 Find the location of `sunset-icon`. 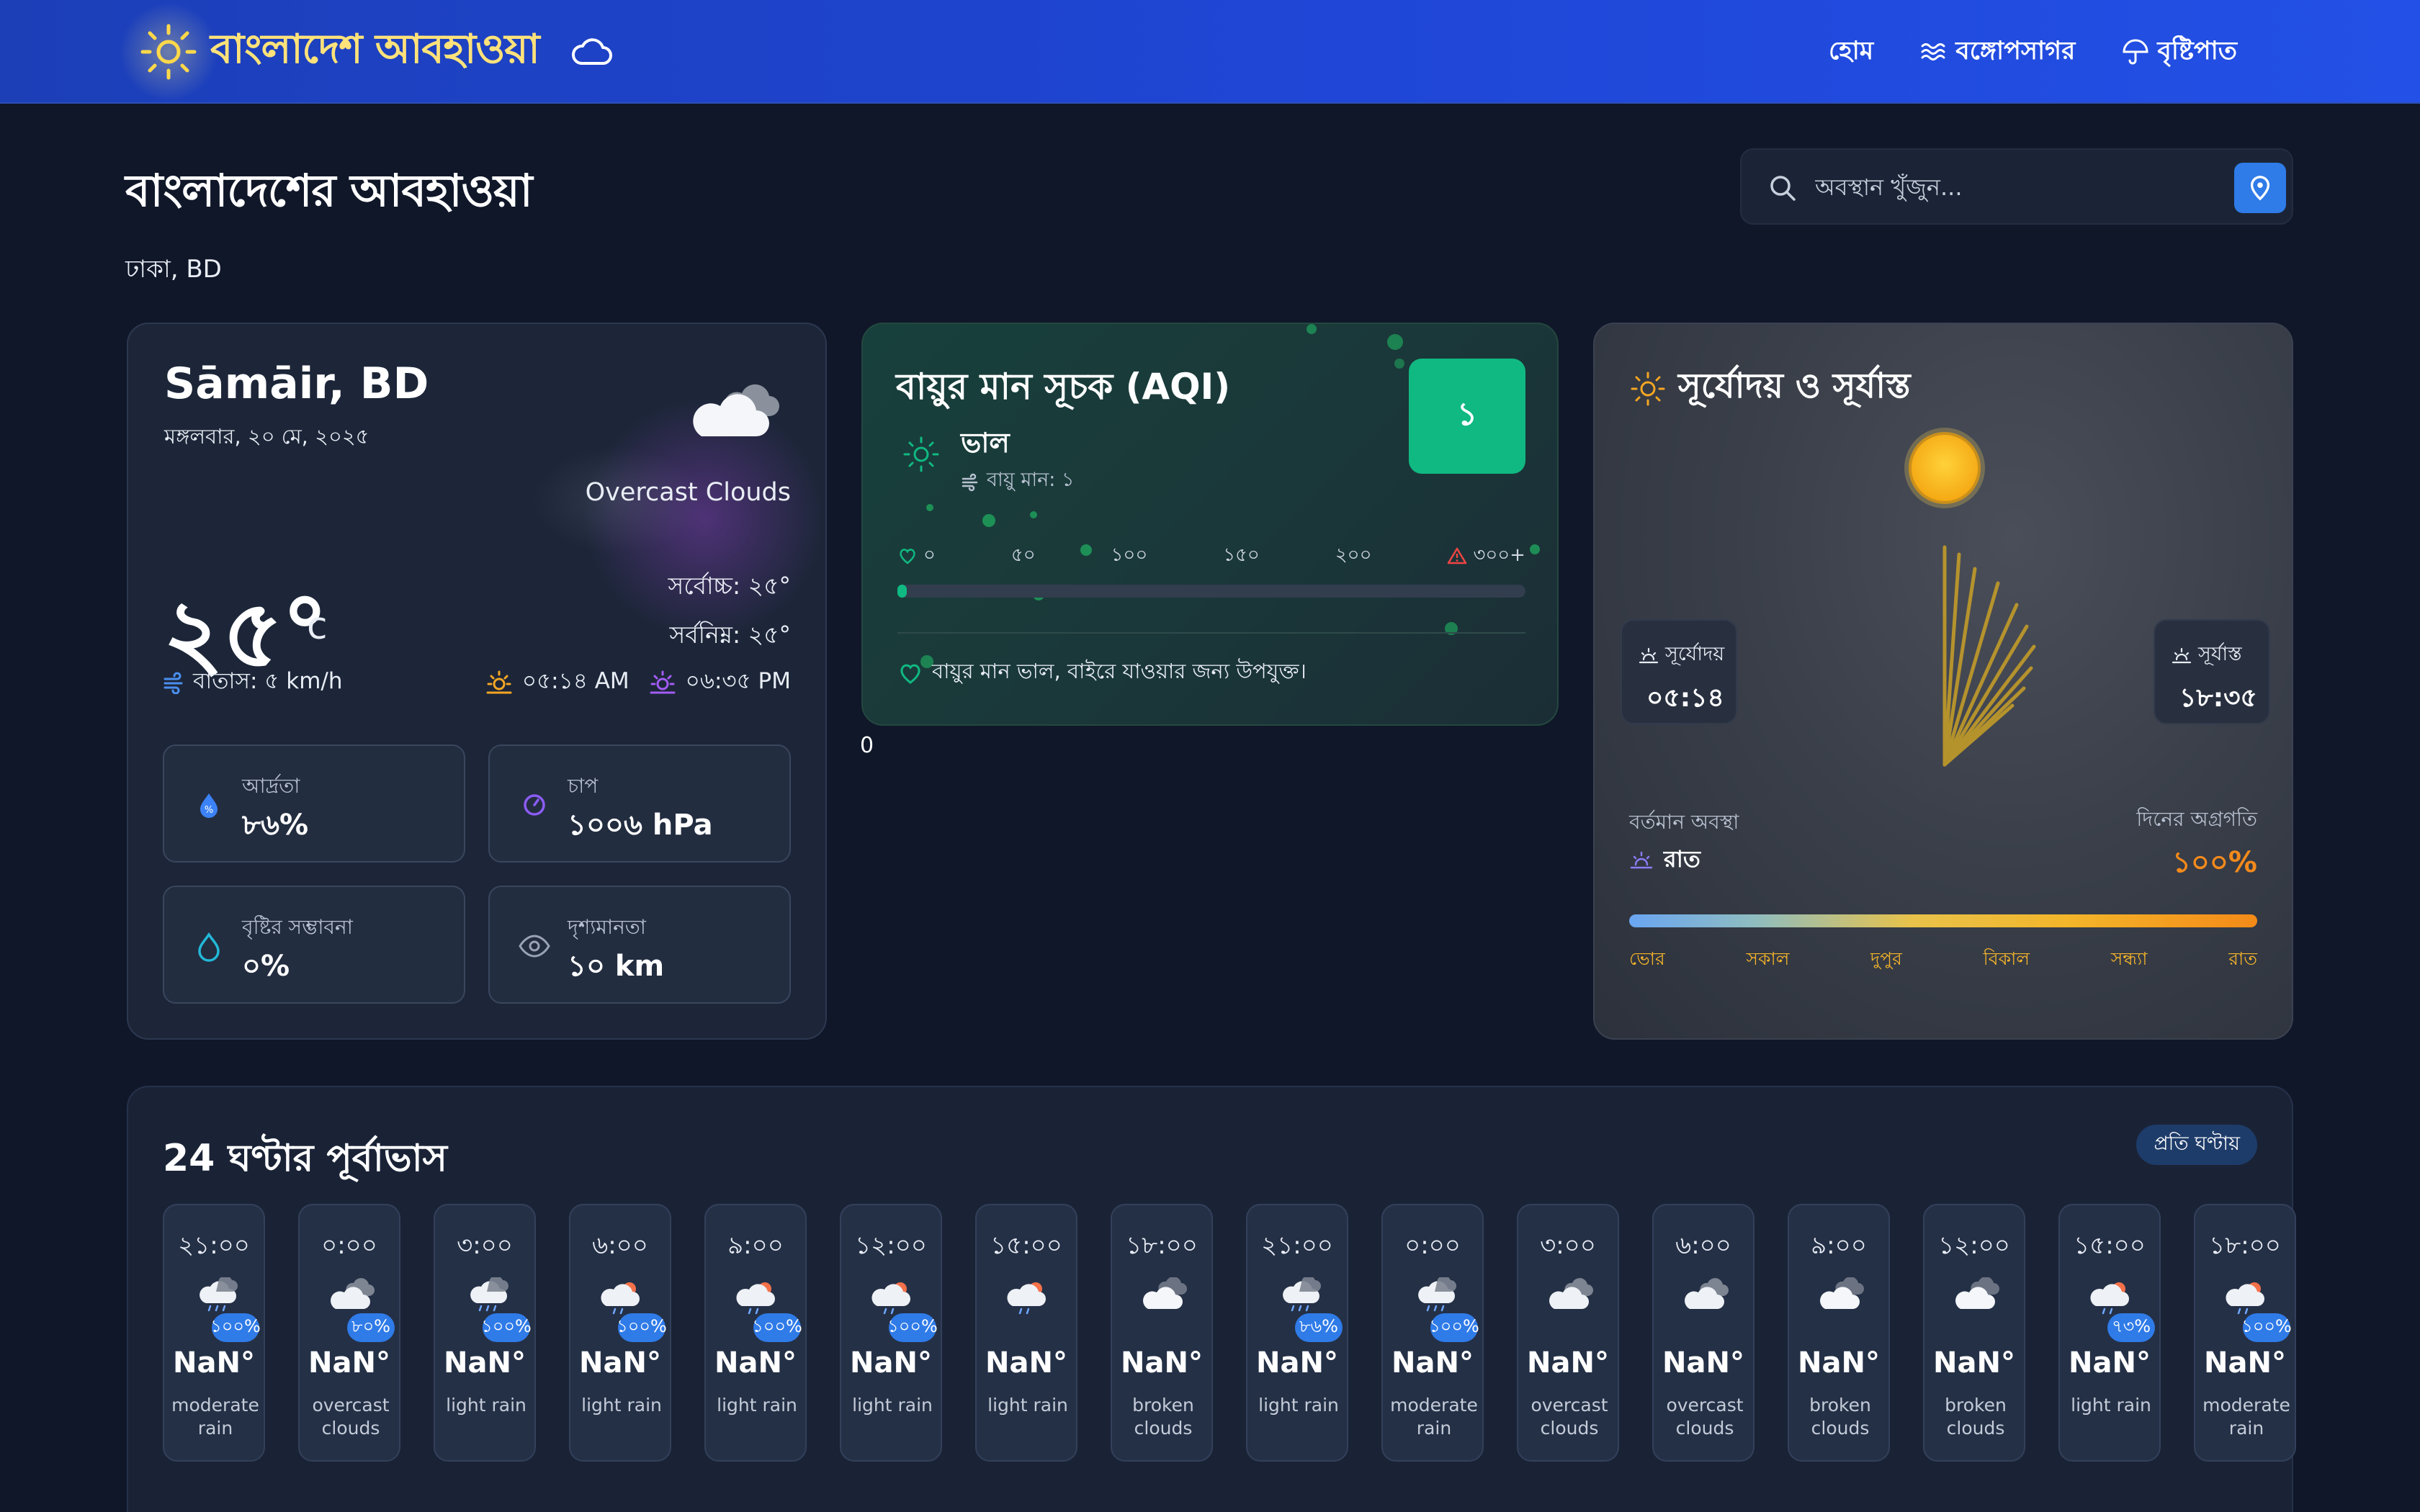

sunset-icon is located at coordinates (2182, 655).